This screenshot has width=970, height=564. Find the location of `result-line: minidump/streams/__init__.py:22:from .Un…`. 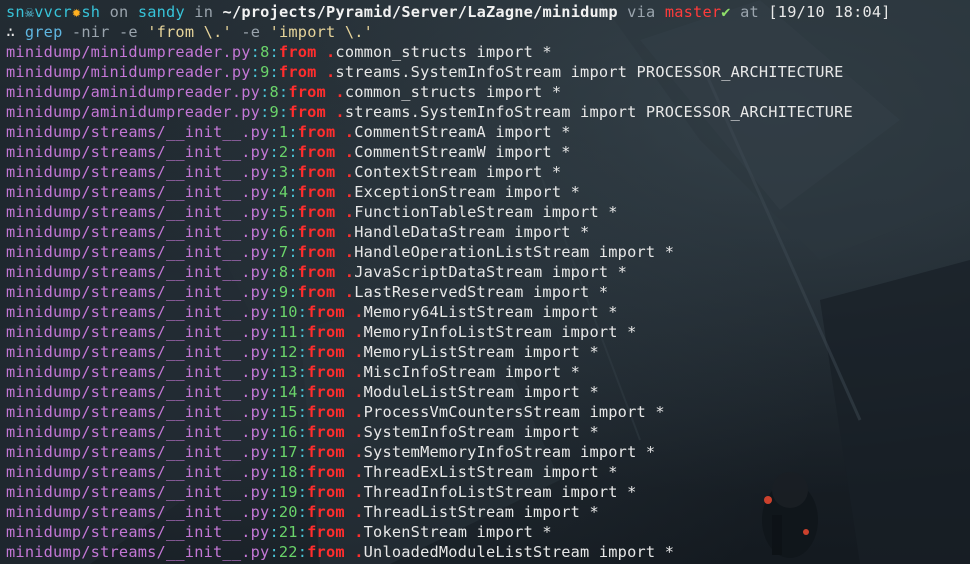

result-line: minidump/streams/__init__.py:22:from .Un… is located at coordinates (488, 552).